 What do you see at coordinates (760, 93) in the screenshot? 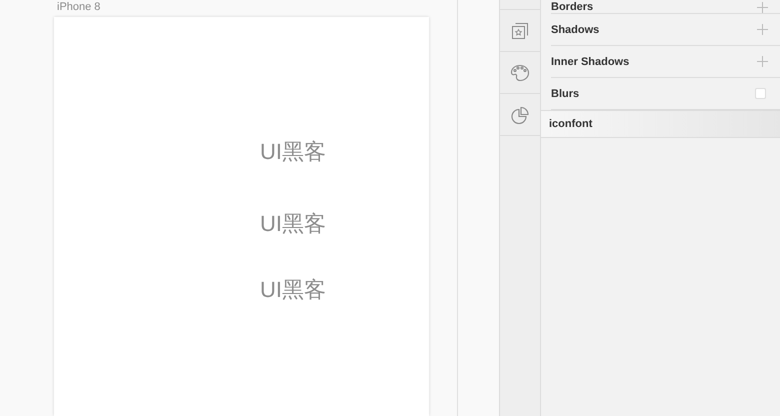
I see `checkbox` at bounding box center [760, 93].